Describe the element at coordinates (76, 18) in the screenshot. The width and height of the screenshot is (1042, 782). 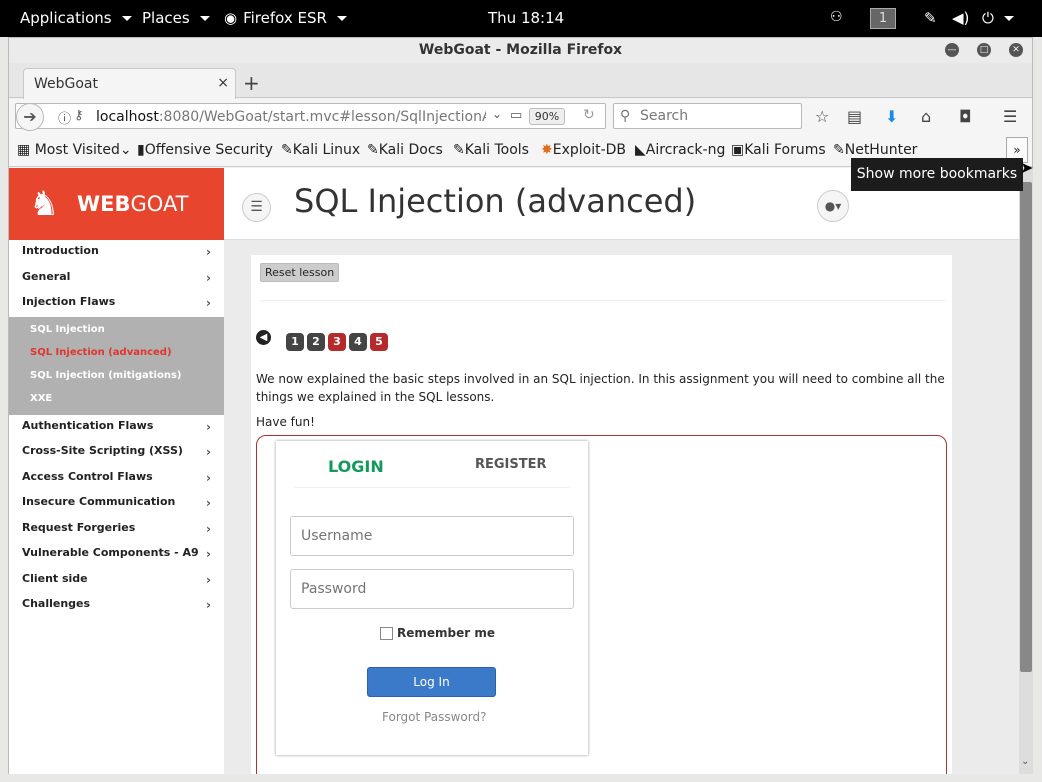
I see `applications-menu: Applications` at that location.